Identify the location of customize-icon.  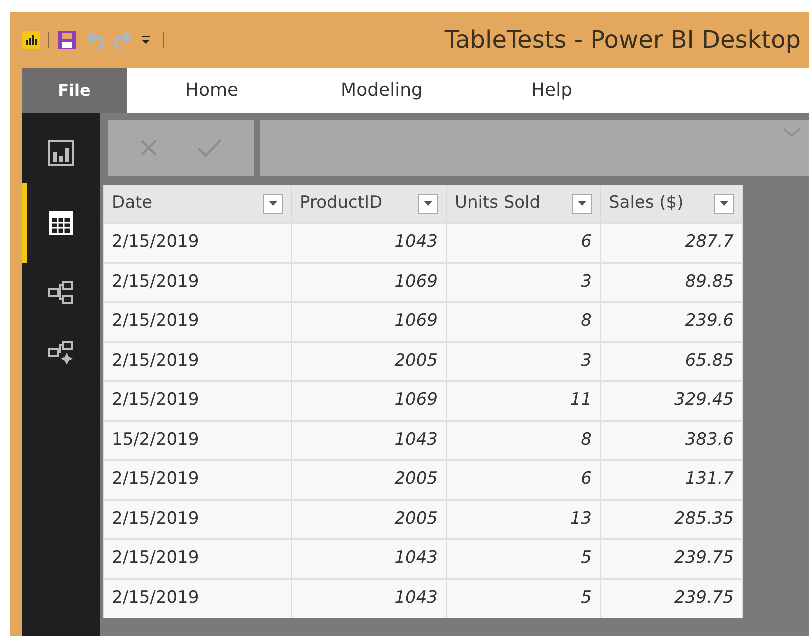
(146, 40).